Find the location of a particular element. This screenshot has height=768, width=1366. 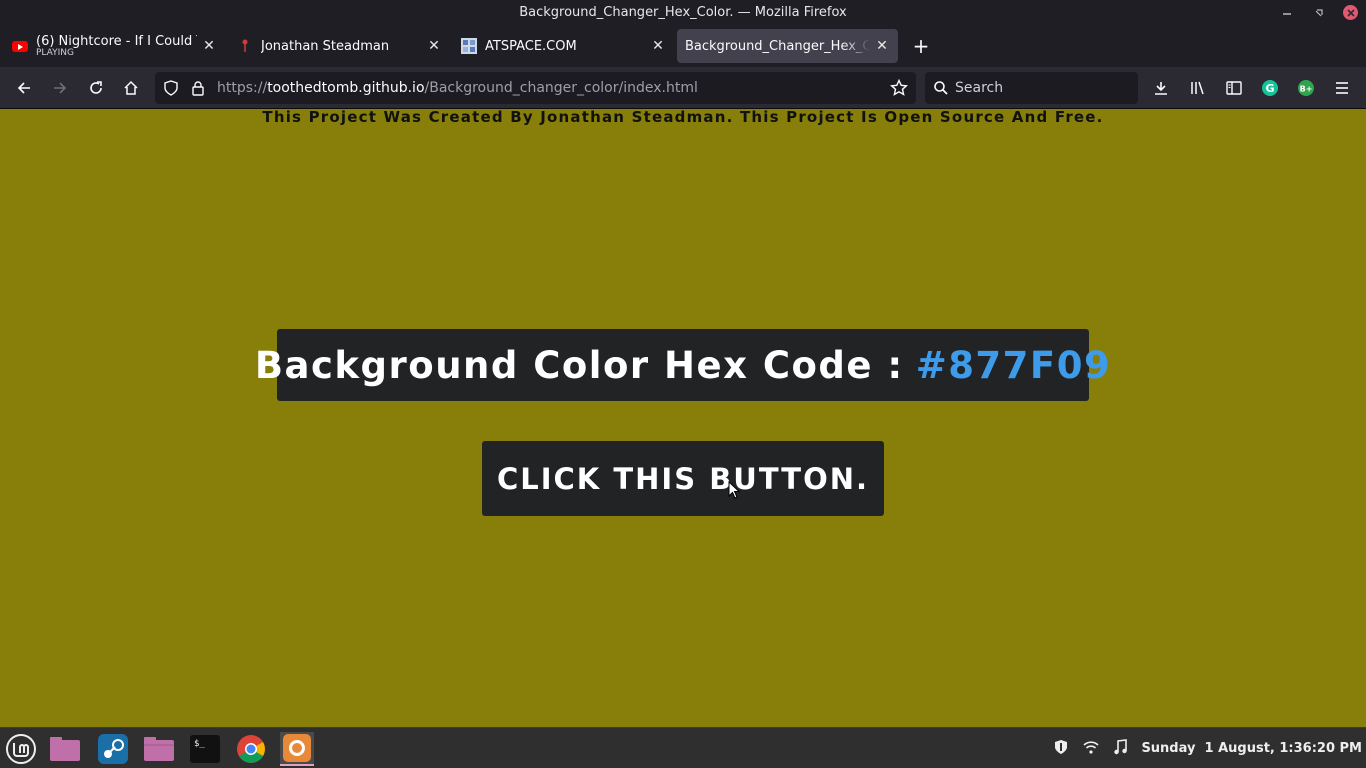

mint-menu-icon is located at coordinates (21, 749).